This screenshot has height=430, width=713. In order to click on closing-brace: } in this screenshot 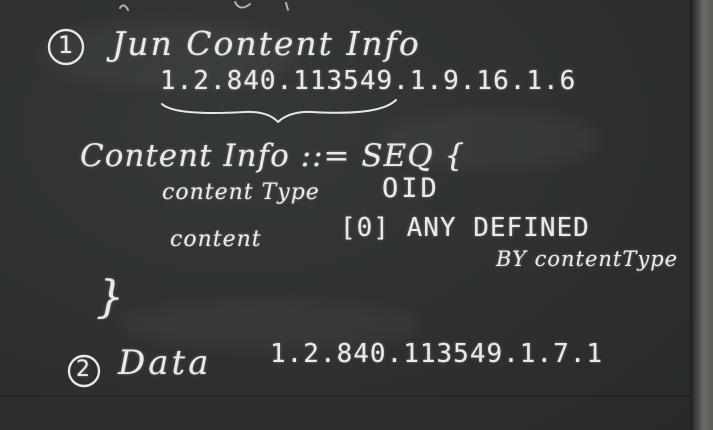, I will do `click(110, 297)`.